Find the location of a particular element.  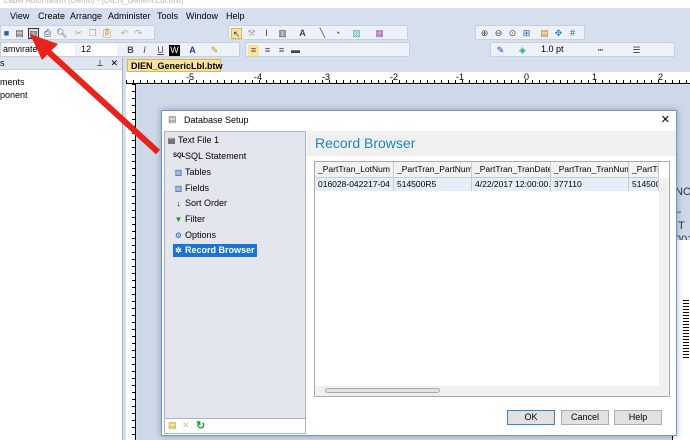

add-database-icon: ▤ is located at coordinates (172, 425).